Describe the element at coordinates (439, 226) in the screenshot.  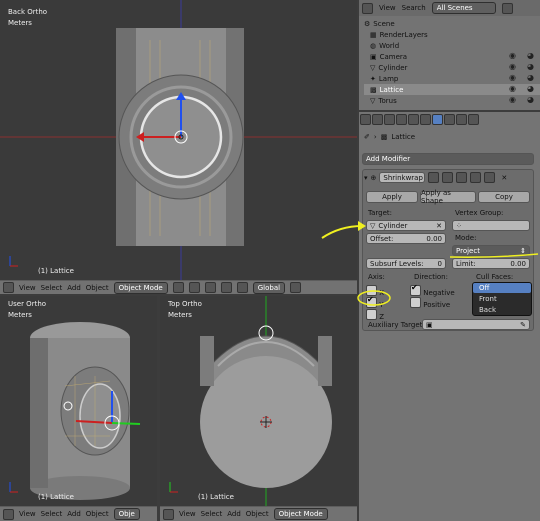
I see `clear-icon: ✕` at that location.